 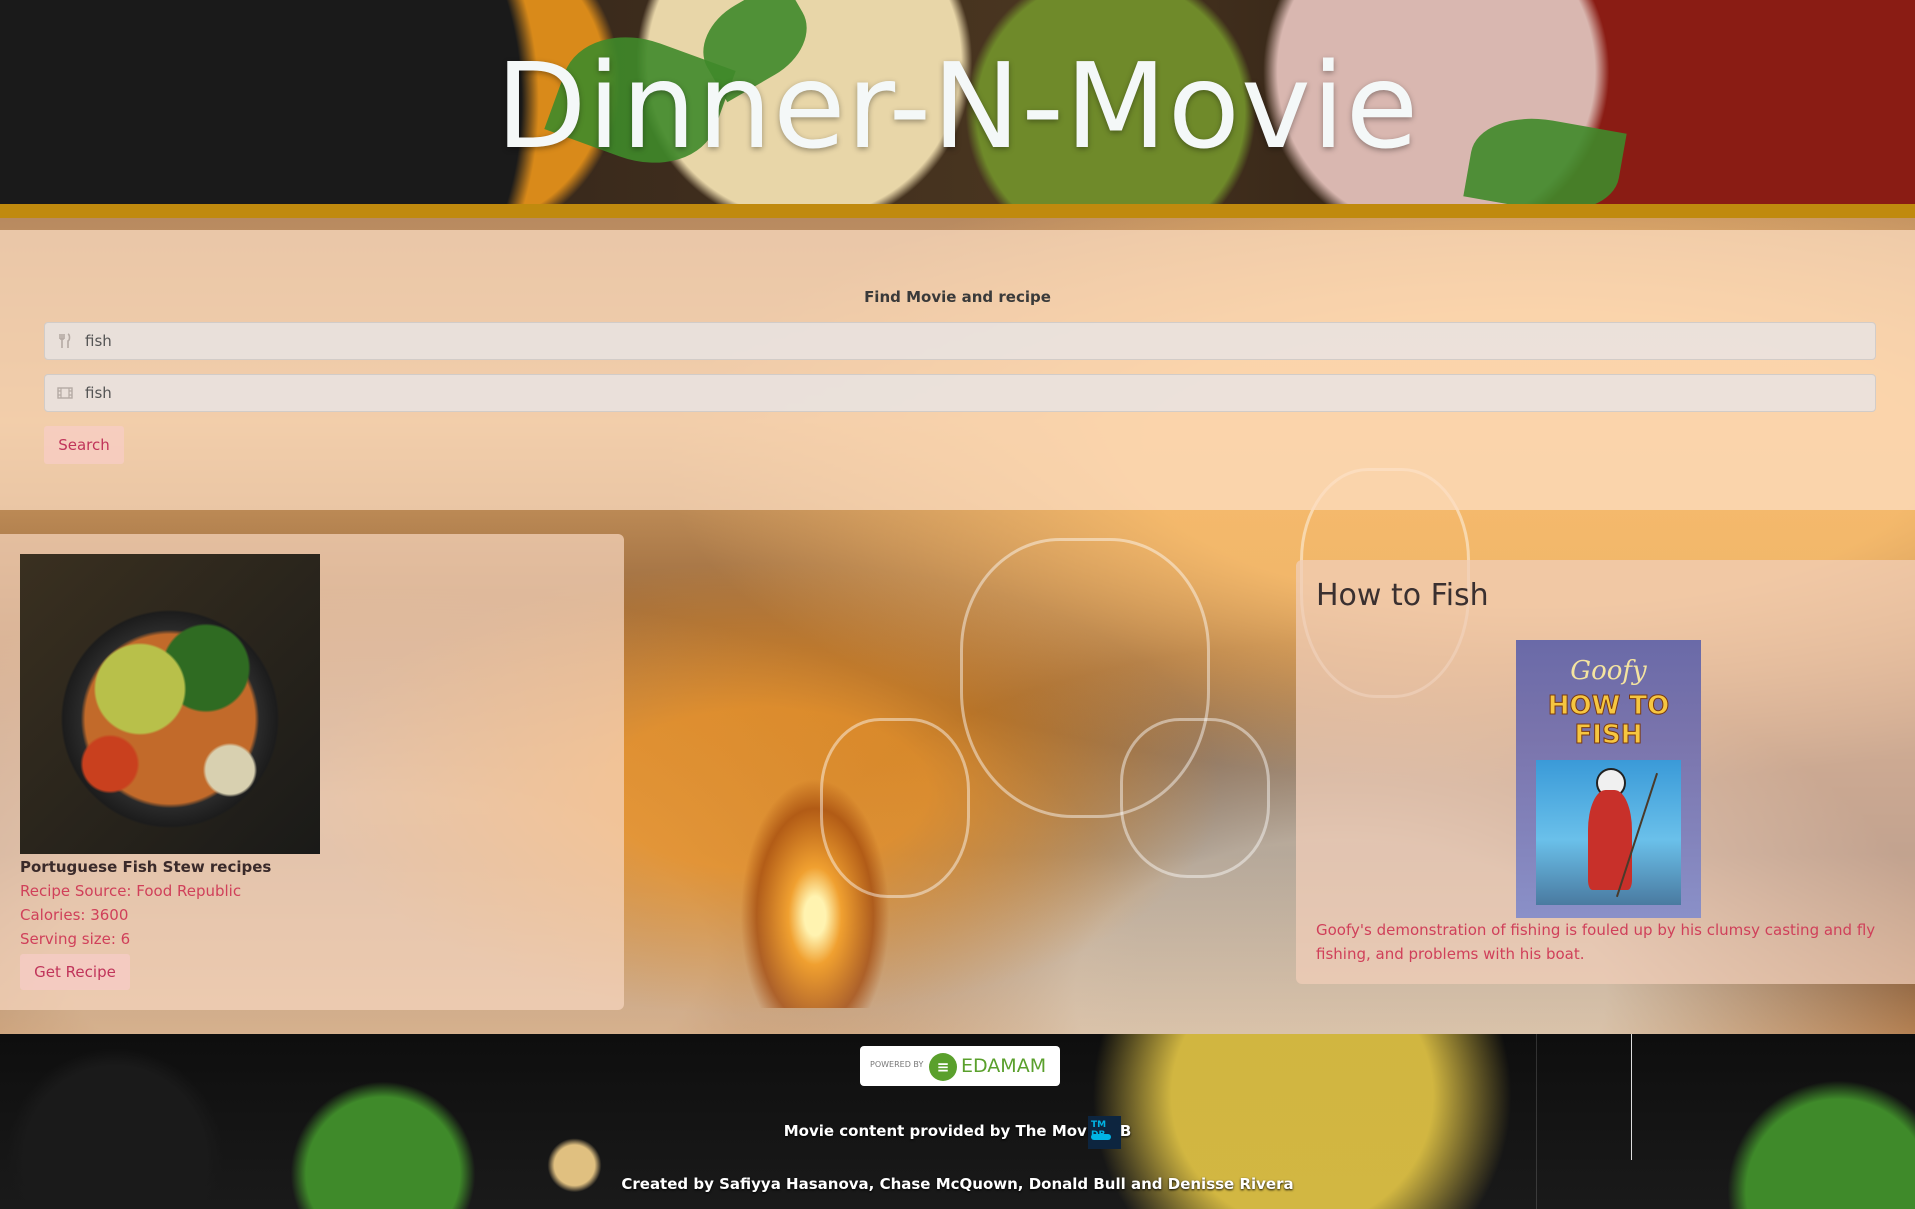 What do you see at coordinates (1402, 595) in the screenshot?
I see `movie-title: How to Fish` at bounding box center [1402, 595].